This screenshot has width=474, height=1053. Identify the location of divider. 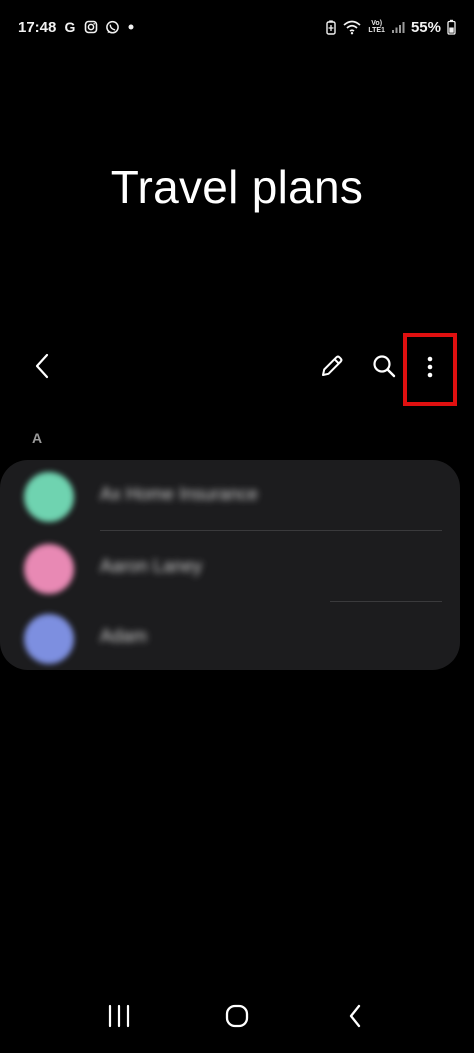
(271, 530).